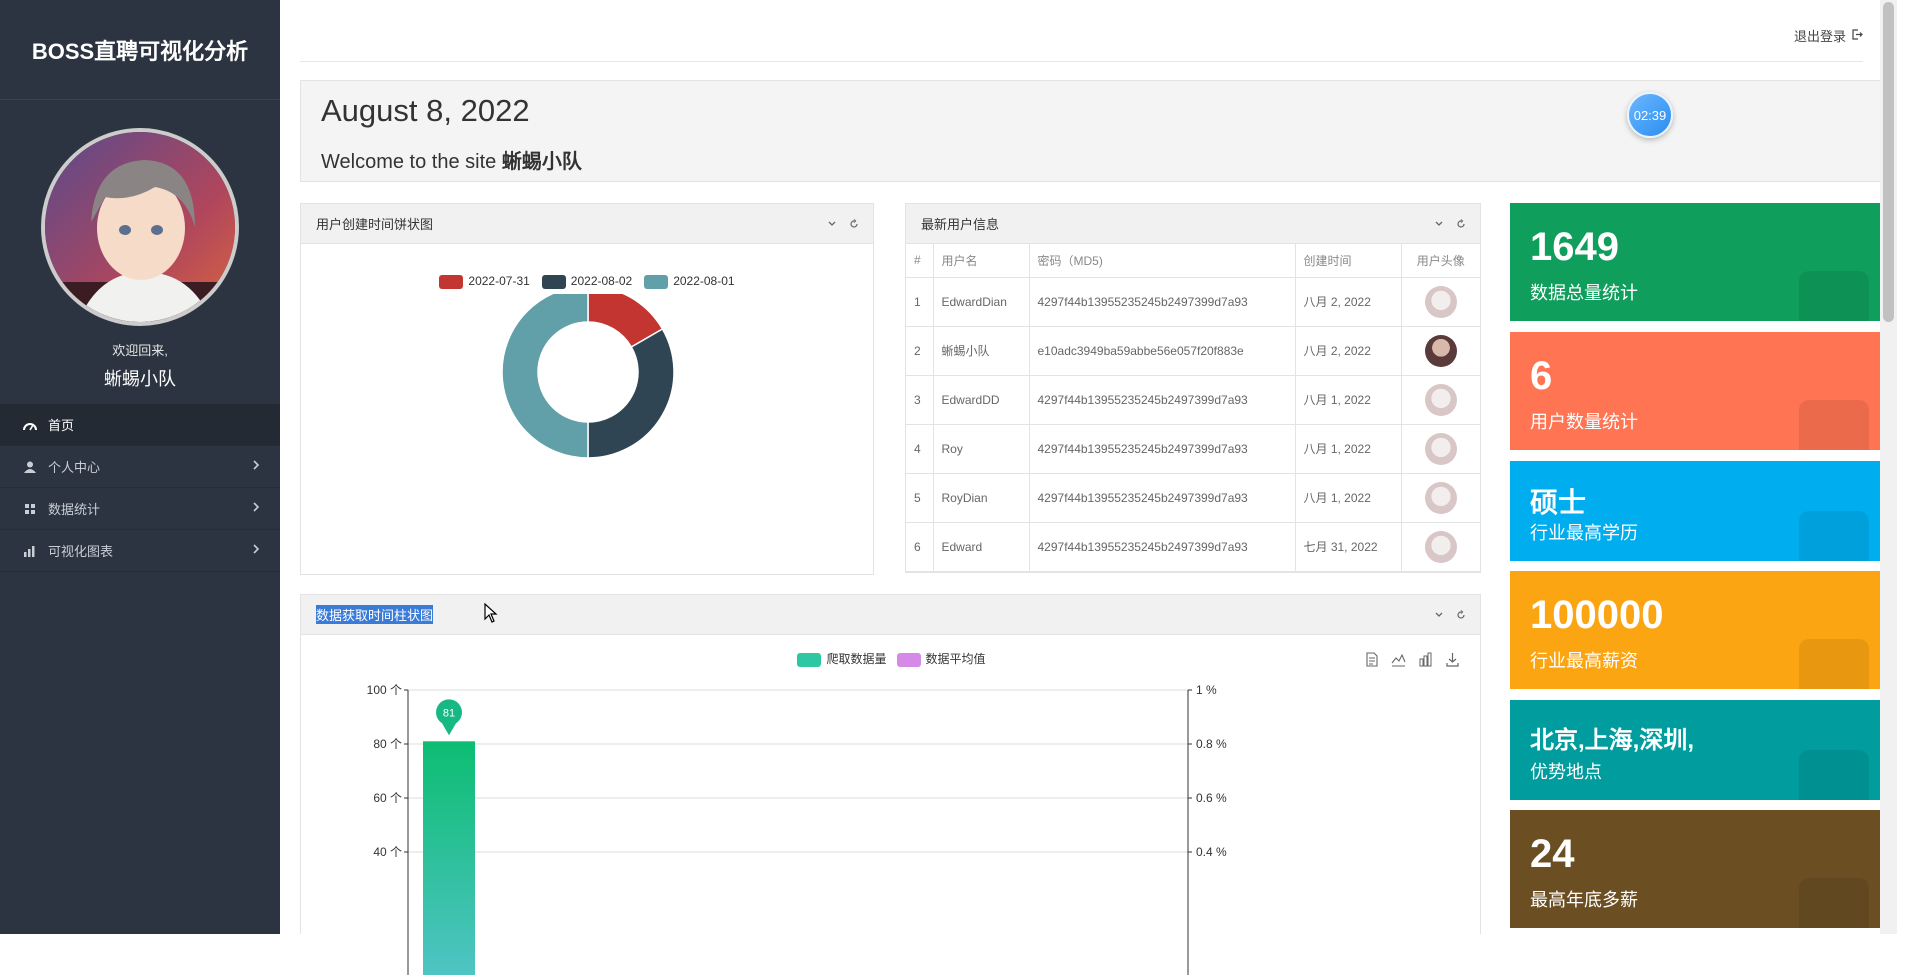 The image size is (1917, 975). Describe the element at coordinates (449, 858) in the screenshot. I see `bar` at that location.